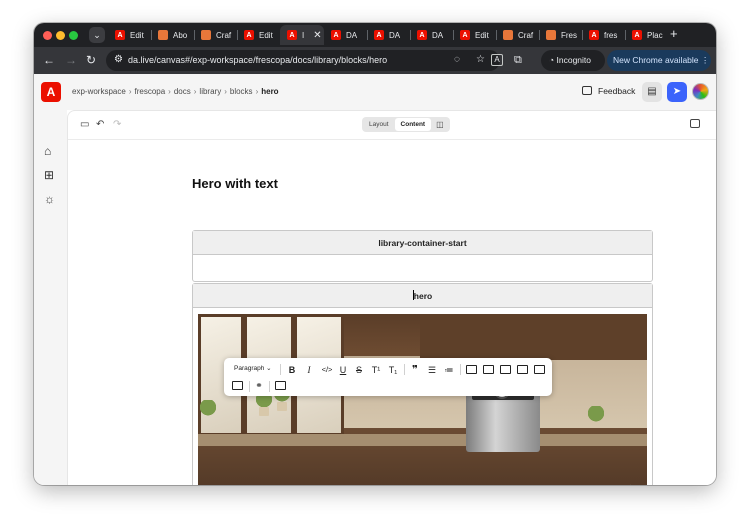 The height and width of the screenshot is (529, 750). I want to click on insert-row-below-icon, so click(522, 369).